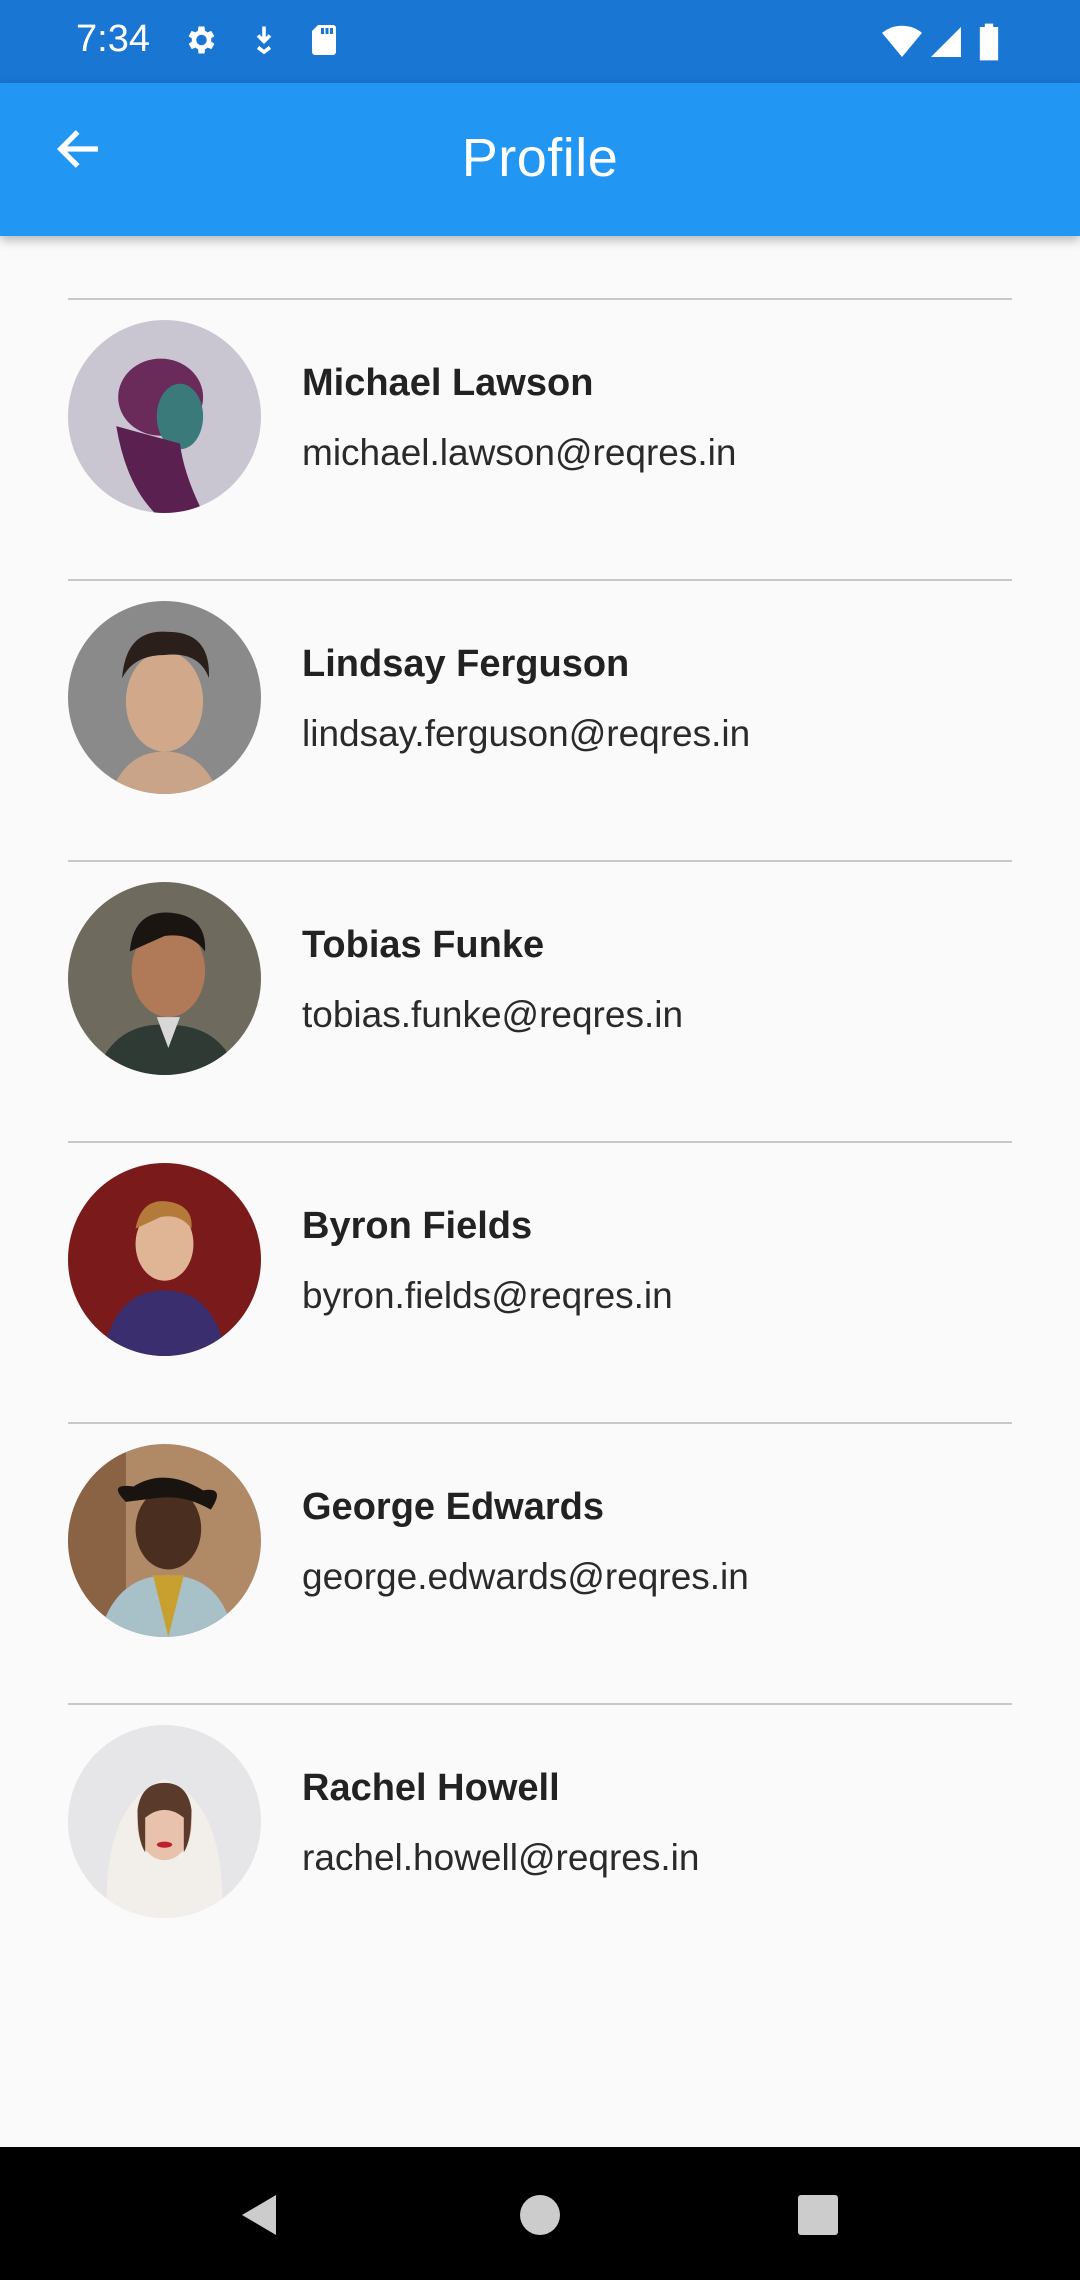 The image size is (1080, 2280). I want to click on cell-signal-icon, so click(946, 42).